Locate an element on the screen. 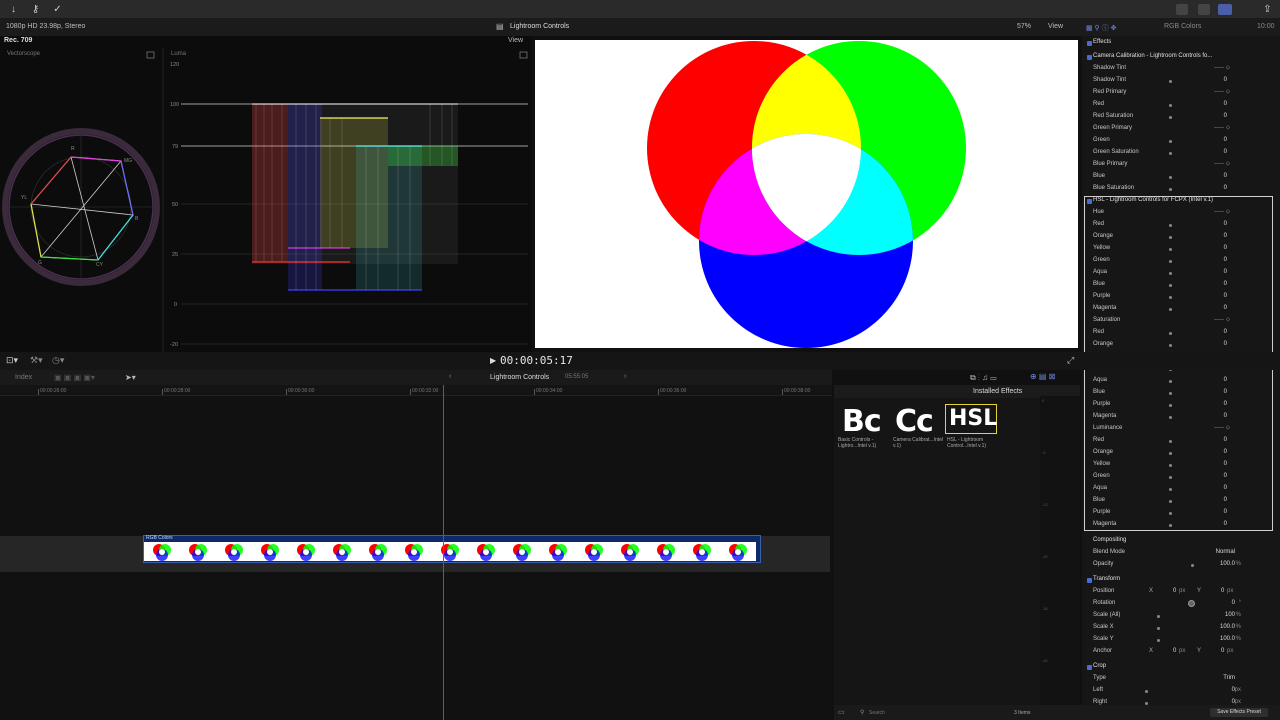 This screenshot has width=1280, height=720. crop-section-title: Crop is located at coordinates (1099, 666).